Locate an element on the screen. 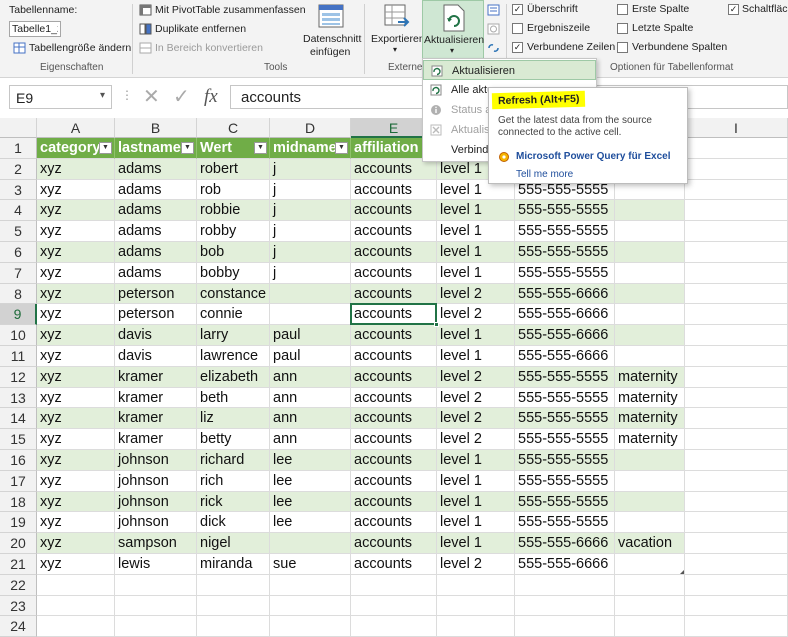 The height and width of the screenshot is (637, 788). table-header-cell: category ▼ is located at coordinates (76, 148).